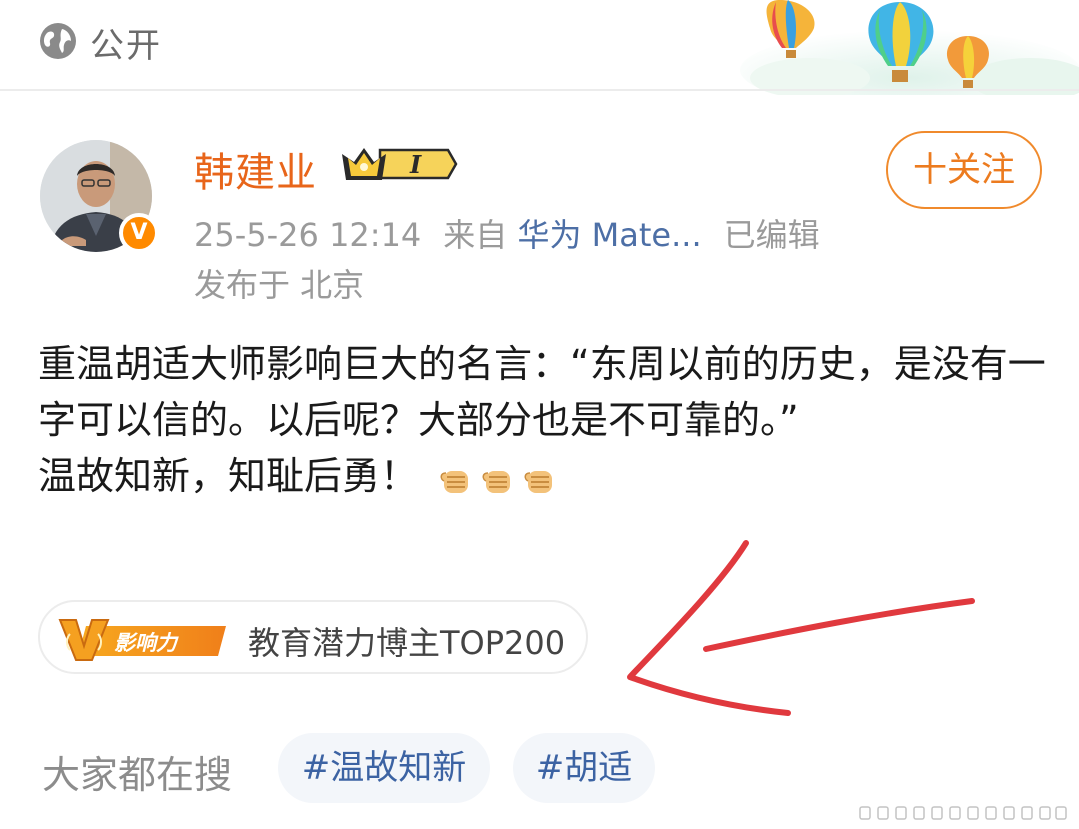 Image resolution: width=1079 pixels, height=829 pixels. Describe the element at coordinates (772, 235) in the screenshot. I see `edited-label: 已编辑` at that location.